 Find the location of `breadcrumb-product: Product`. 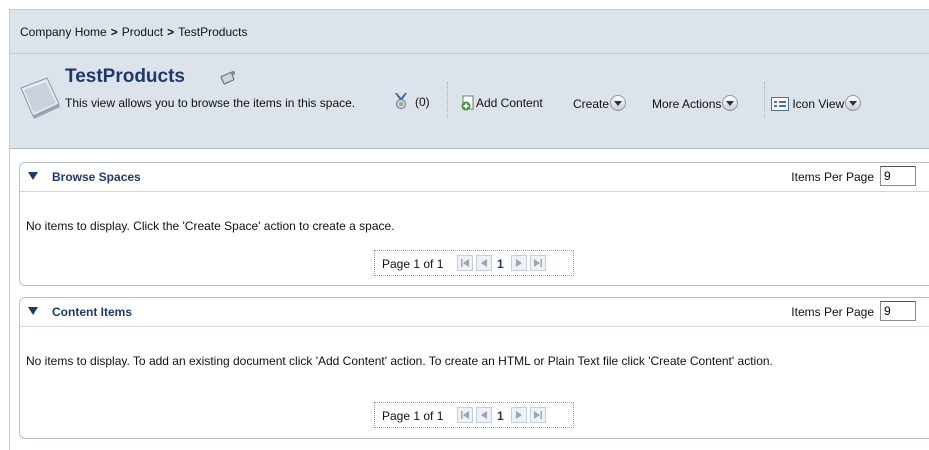

breadcrumb-product: Product is located at coordinates (142, 32).